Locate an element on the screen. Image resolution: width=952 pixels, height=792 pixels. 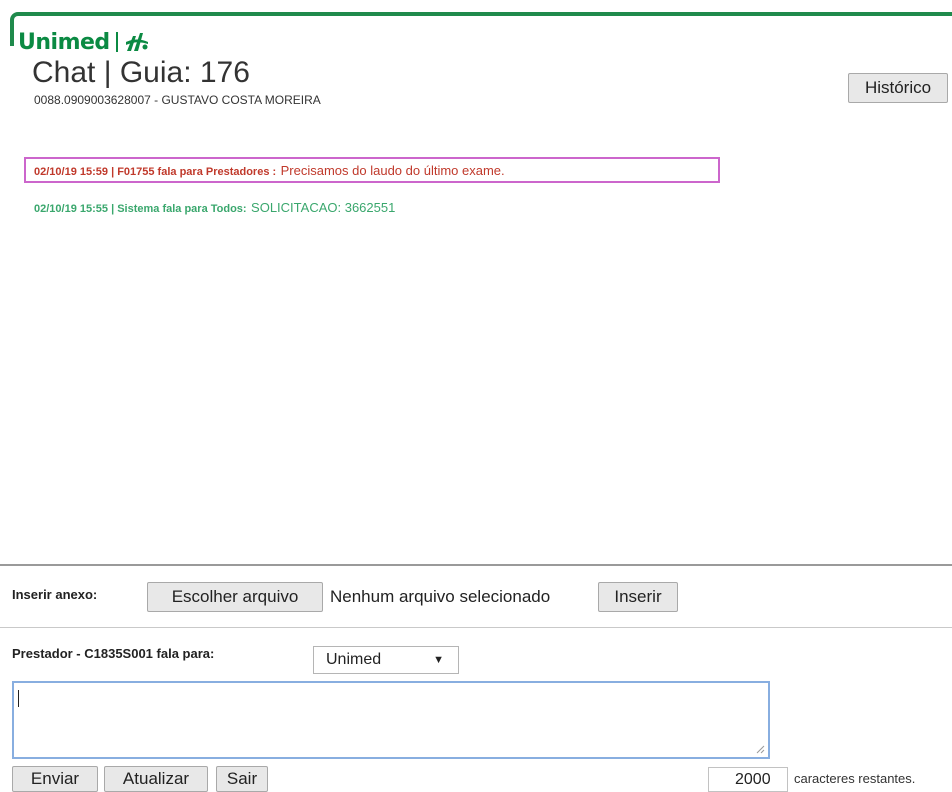
remaining-chars-counter: 2000 is located at coordinates (748, 779).